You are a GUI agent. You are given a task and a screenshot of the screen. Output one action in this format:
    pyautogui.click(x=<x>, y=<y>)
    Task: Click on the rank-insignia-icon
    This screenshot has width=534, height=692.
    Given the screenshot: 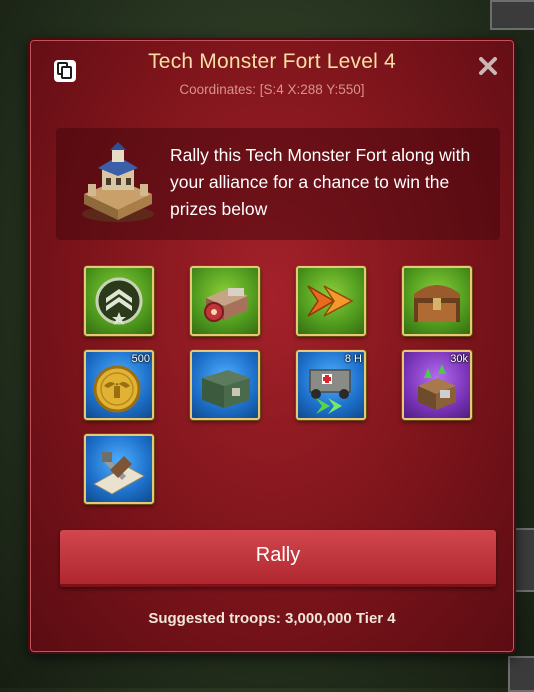 What is the action you would take?
    pyautogui.click(x=119, y=301)
    